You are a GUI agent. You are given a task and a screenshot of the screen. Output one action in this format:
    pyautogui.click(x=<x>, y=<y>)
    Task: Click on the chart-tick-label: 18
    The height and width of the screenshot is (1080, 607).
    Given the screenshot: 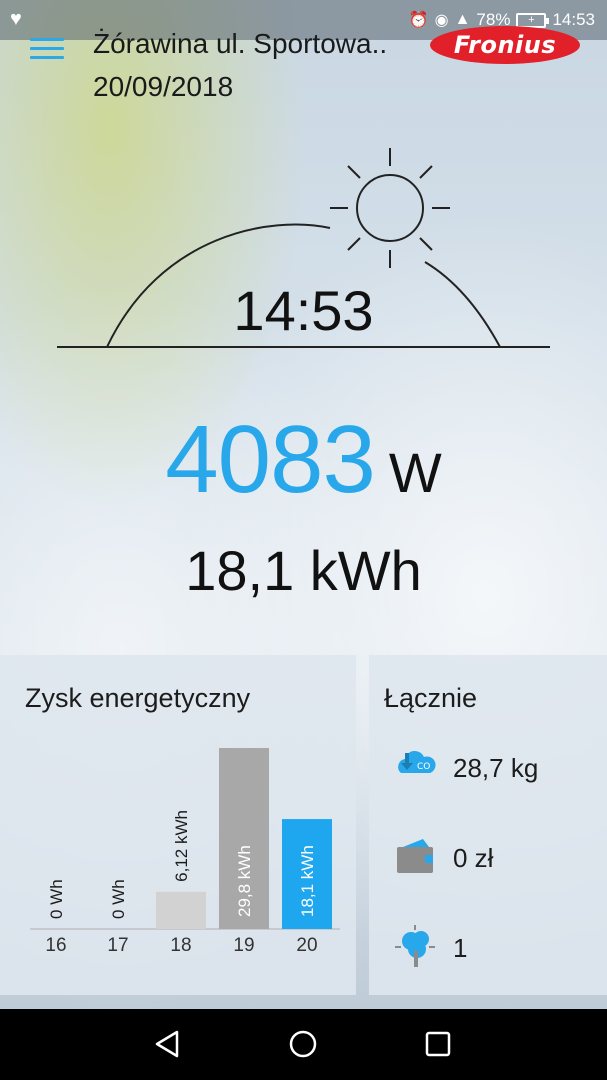 What is the action you would take?
    pyautogui.click(x=180, y=945)
    